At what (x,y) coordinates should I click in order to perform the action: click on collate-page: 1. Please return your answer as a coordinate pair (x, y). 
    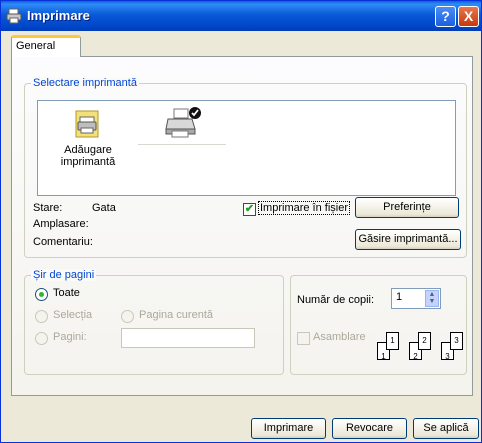
    Looking at the image, I should click on (392, 341).